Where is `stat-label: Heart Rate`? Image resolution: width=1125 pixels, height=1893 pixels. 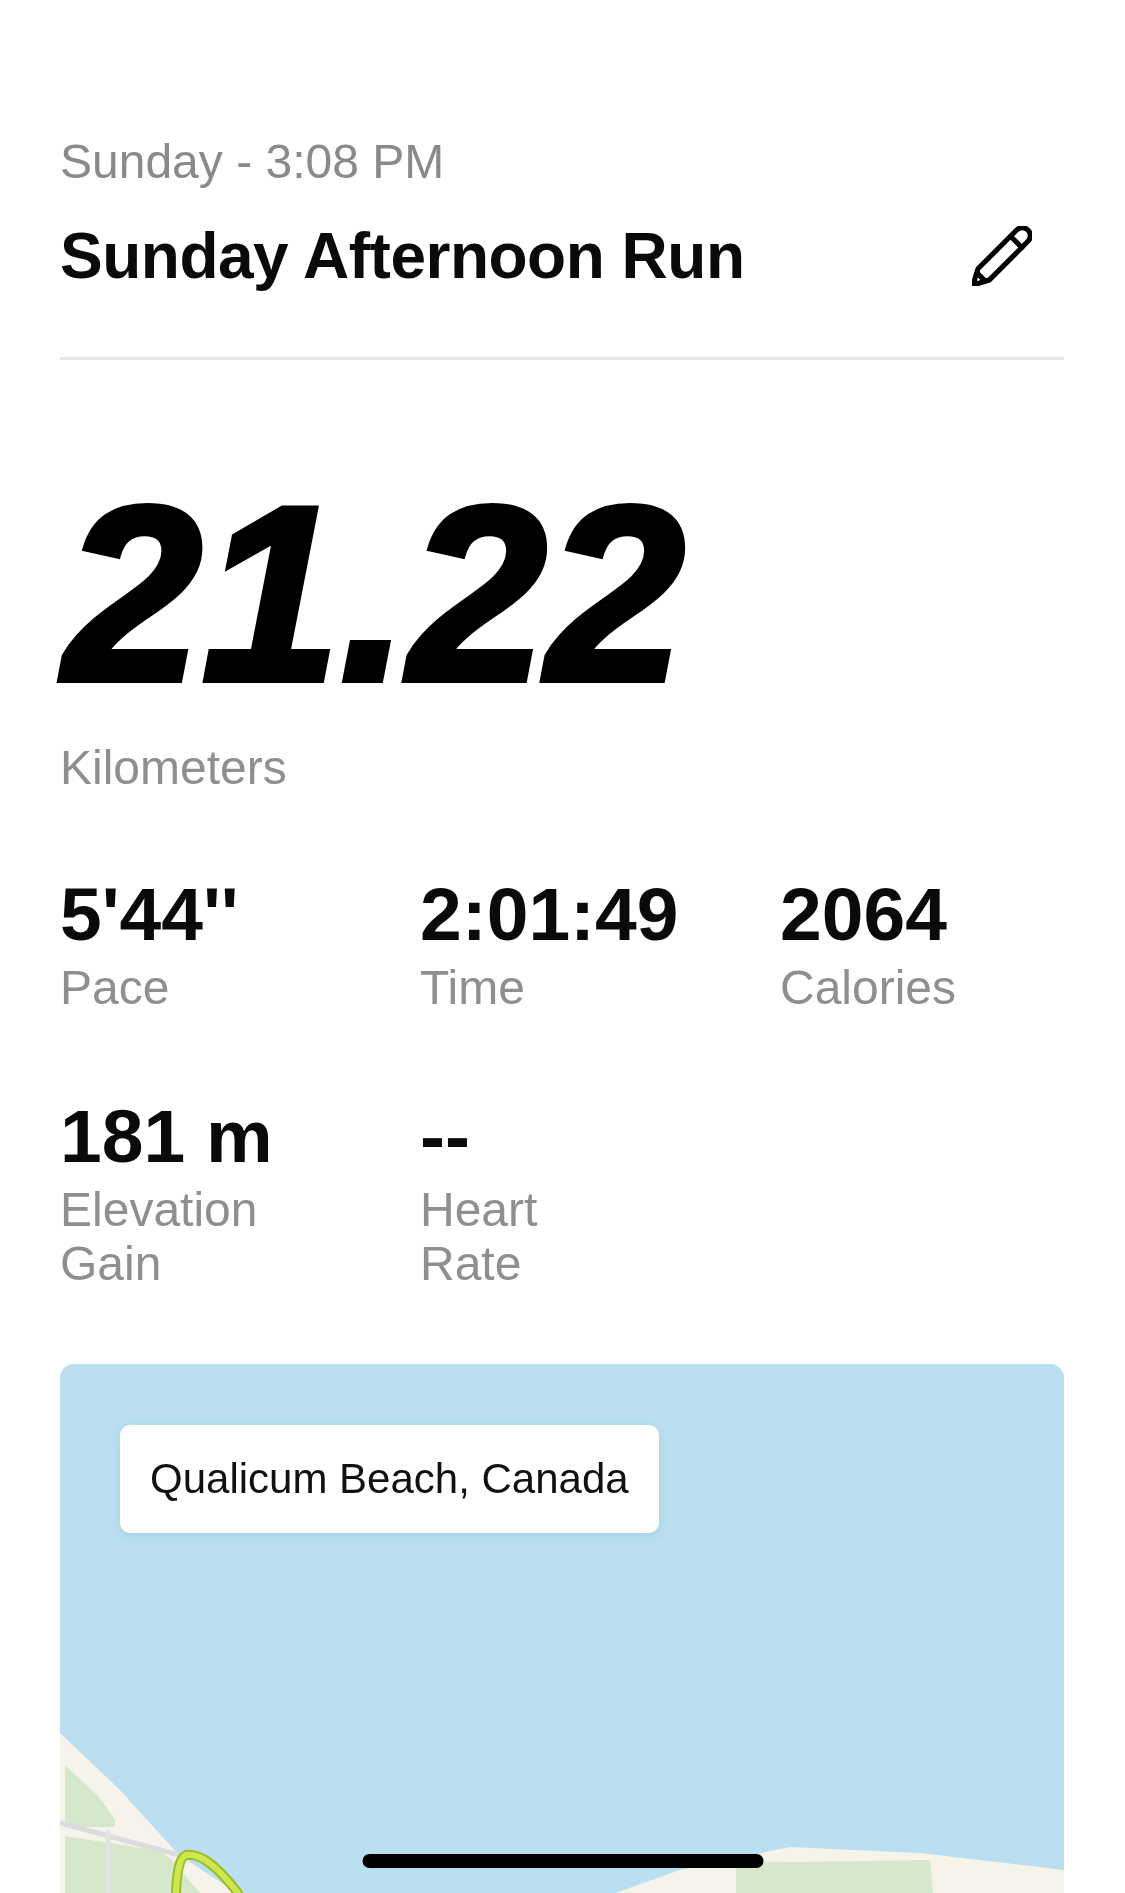
stat-label: Heart Rate is located at coordinates (479, 1237).